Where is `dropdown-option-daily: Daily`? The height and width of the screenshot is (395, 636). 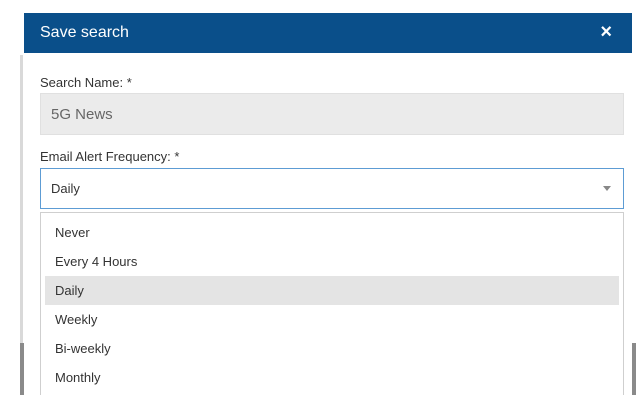 dropdown-option-daily: Daily is located at coordinates (332, 290).